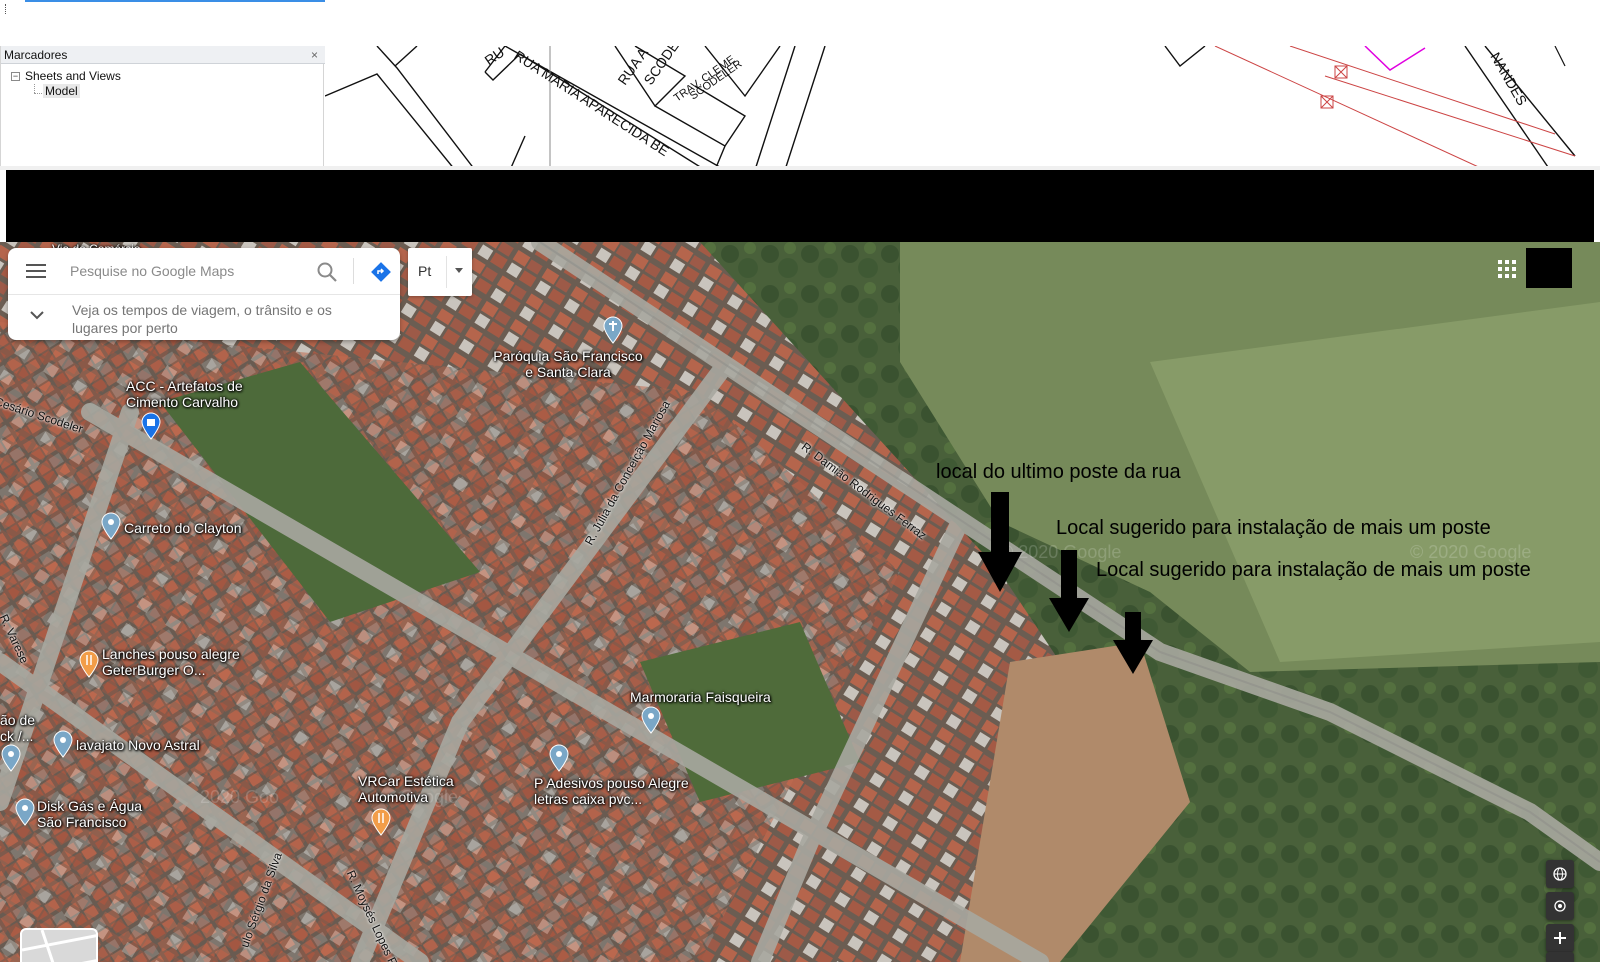  What do you see at coordinates (381, 272) in the screenshot?
I see `directions-icon` at bounding box center [381, 272].